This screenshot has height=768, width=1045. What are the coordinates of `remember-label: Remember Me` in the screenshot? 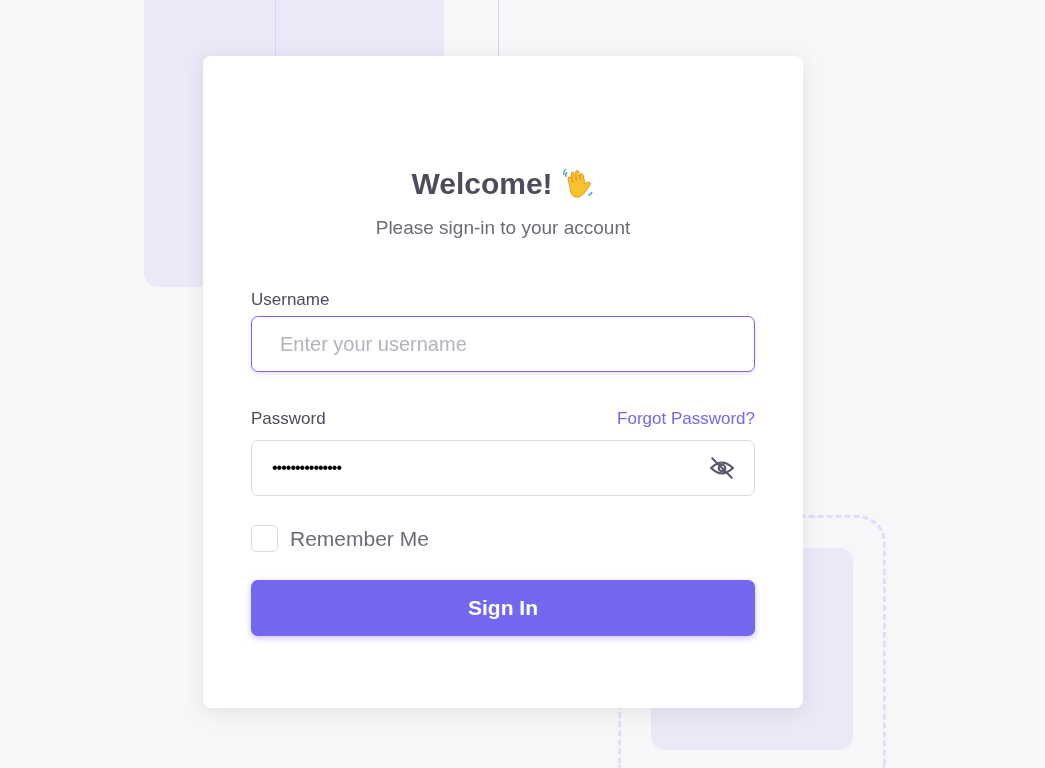 It's located at (359, 538).